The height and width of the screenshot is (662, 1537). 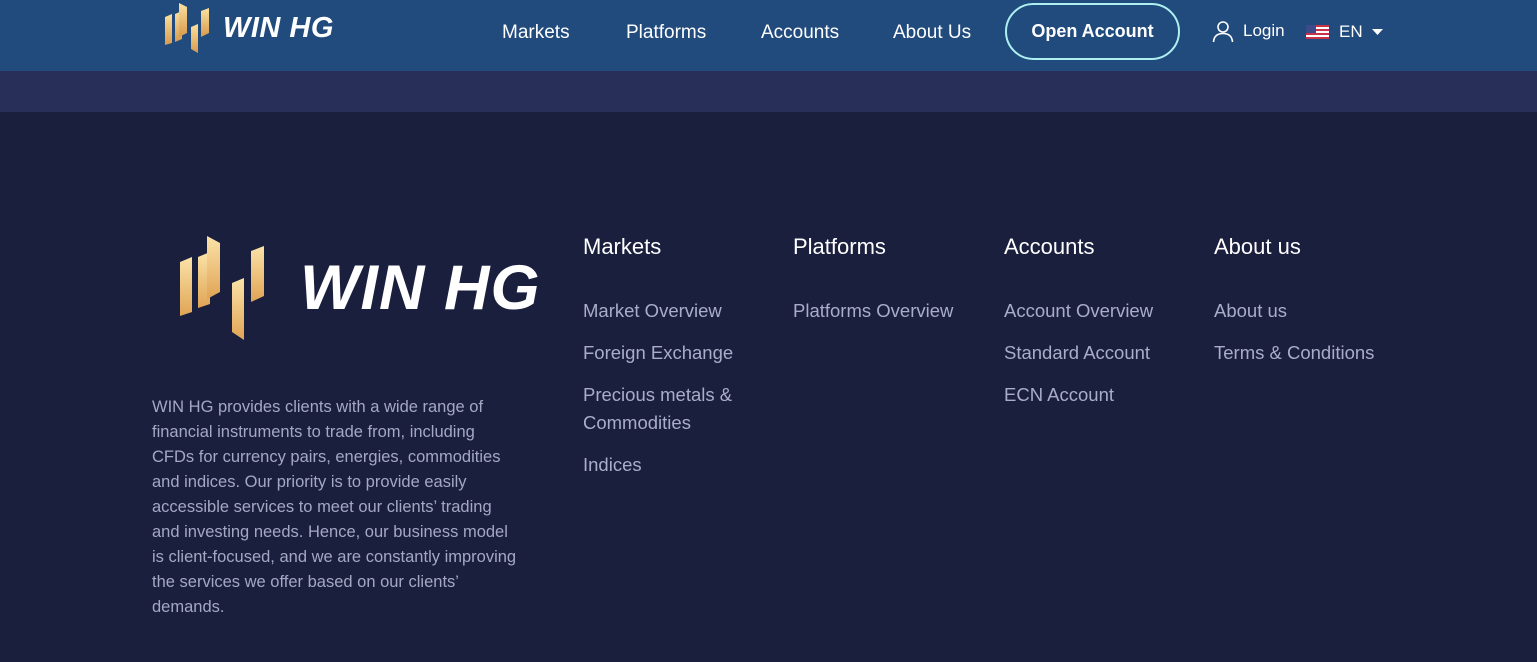 I want to click on footer-logo: WIN HG, so click(x=359, y=288).